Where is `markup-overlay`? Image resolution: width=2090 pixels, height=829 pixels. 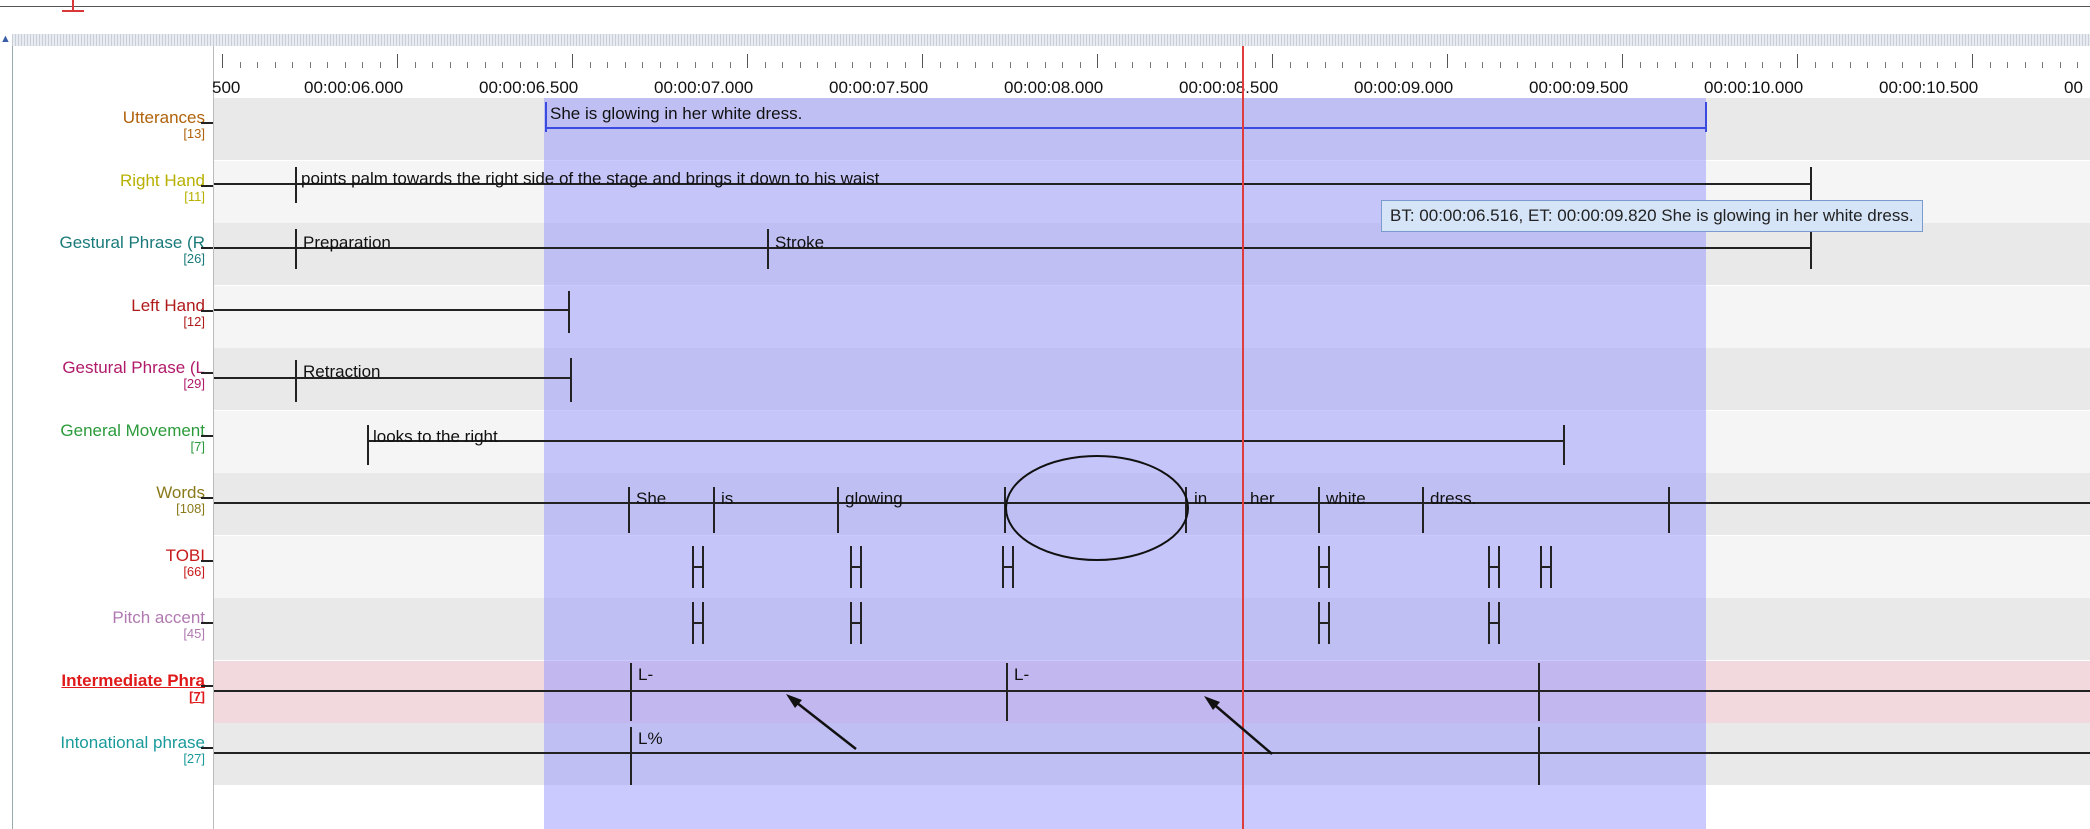 markup-overlay is located at coordinates (1029, 605).